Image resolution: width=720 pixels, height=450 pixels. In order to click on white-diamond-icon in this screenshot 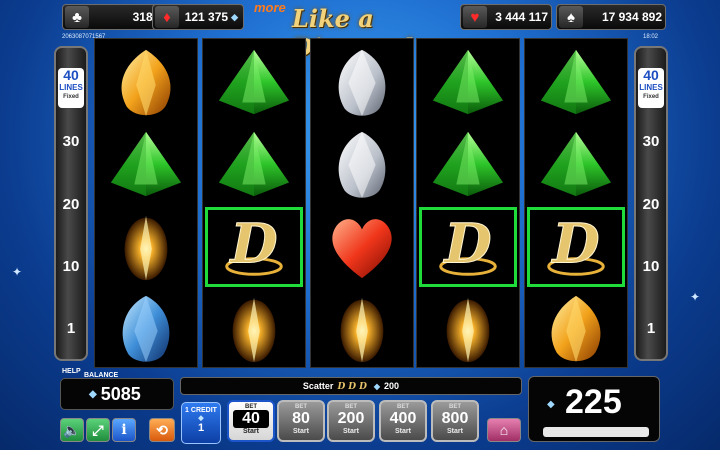, I will do `click(362, 83)`.